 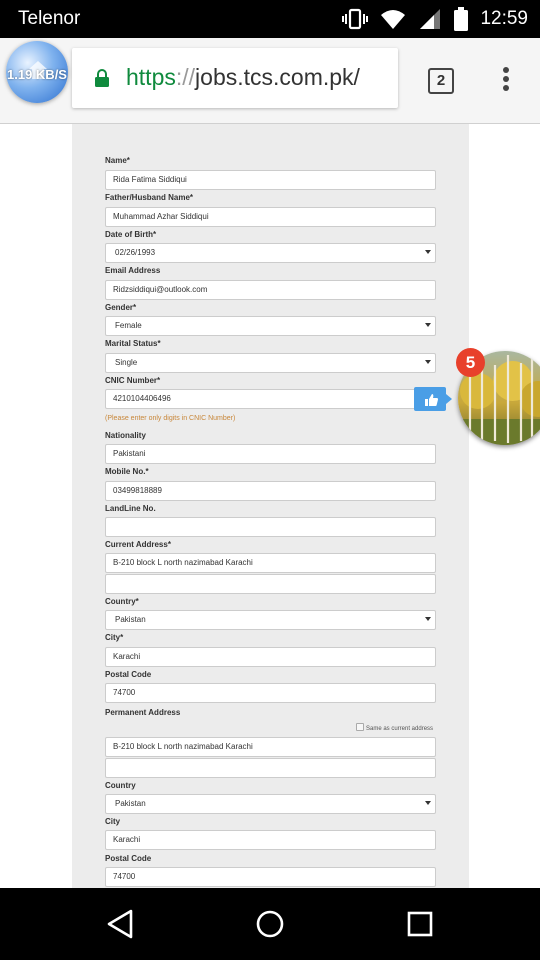 What do you see at coordinates (149, 197) in the screenshot?
I see `father-name-label: Father/Husband Name*` at bounding box center [149, 197].